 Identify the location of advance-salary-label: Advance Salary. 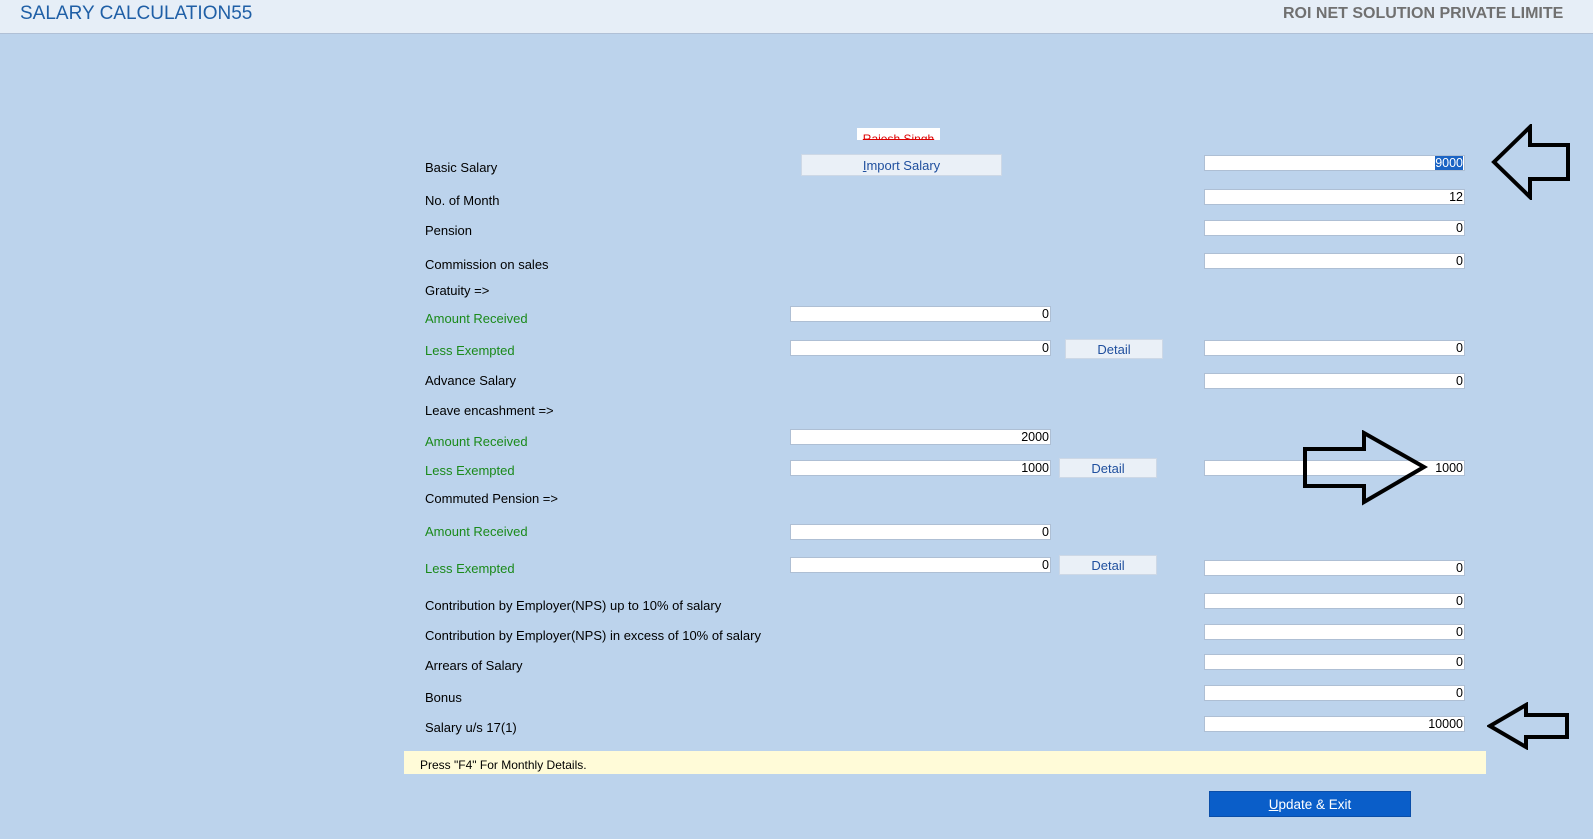
(471, 380).